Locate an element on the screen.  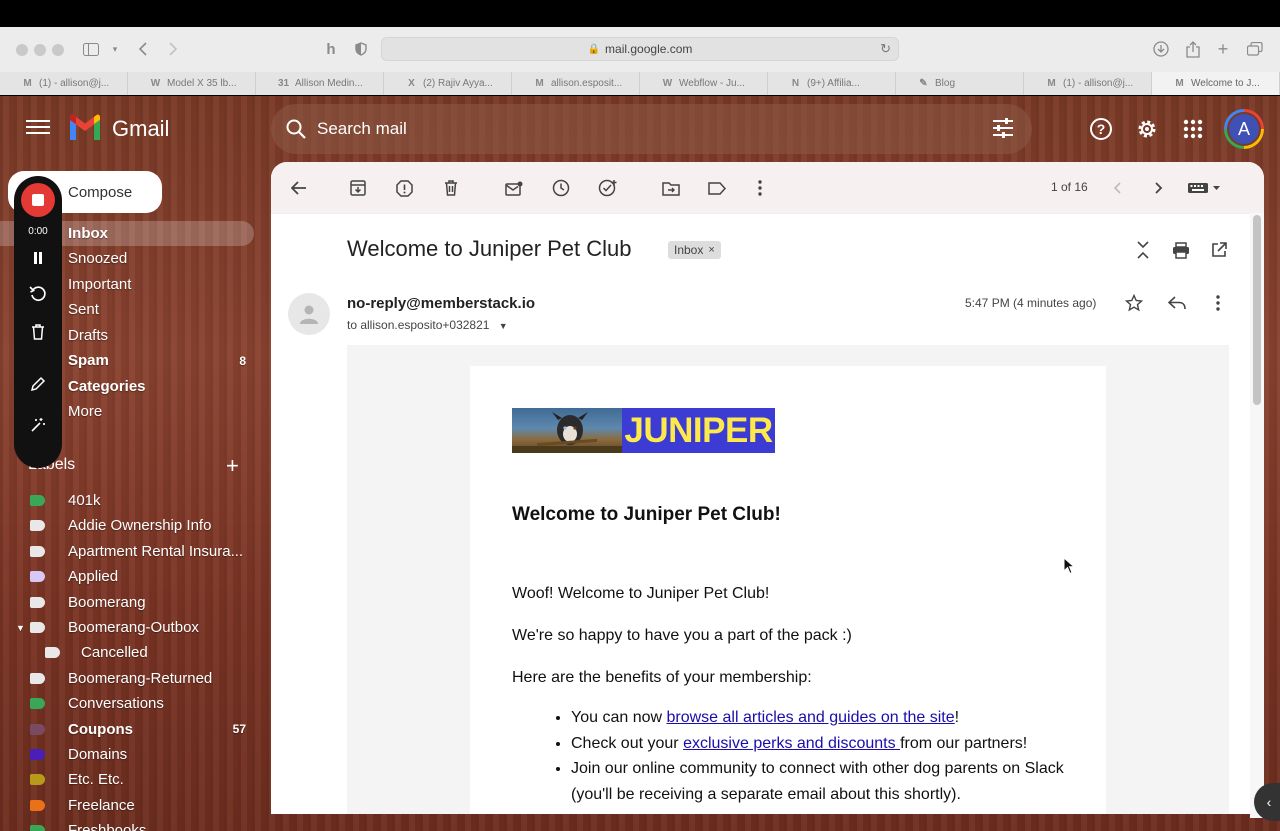
search-options-icon is located at coordinates (1003, 128).